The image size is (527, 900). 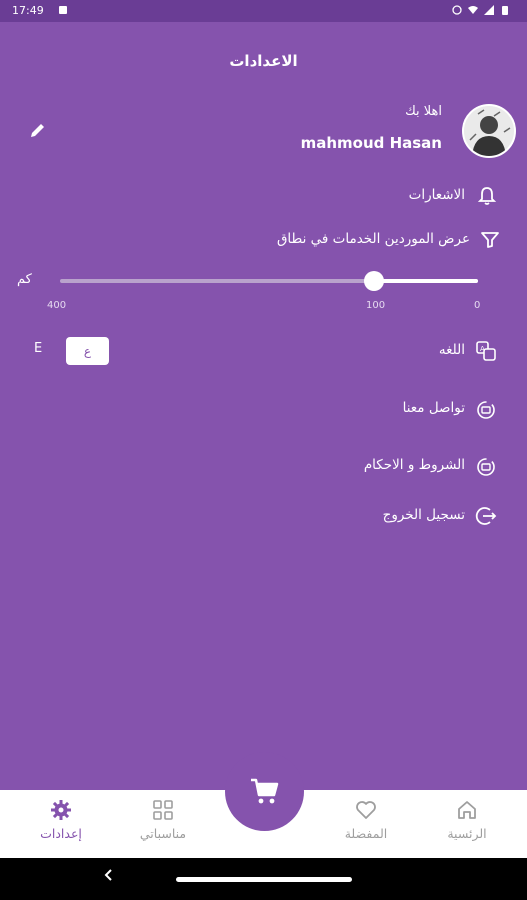 I want to click on battery-icon, so click(x=505, y=10).